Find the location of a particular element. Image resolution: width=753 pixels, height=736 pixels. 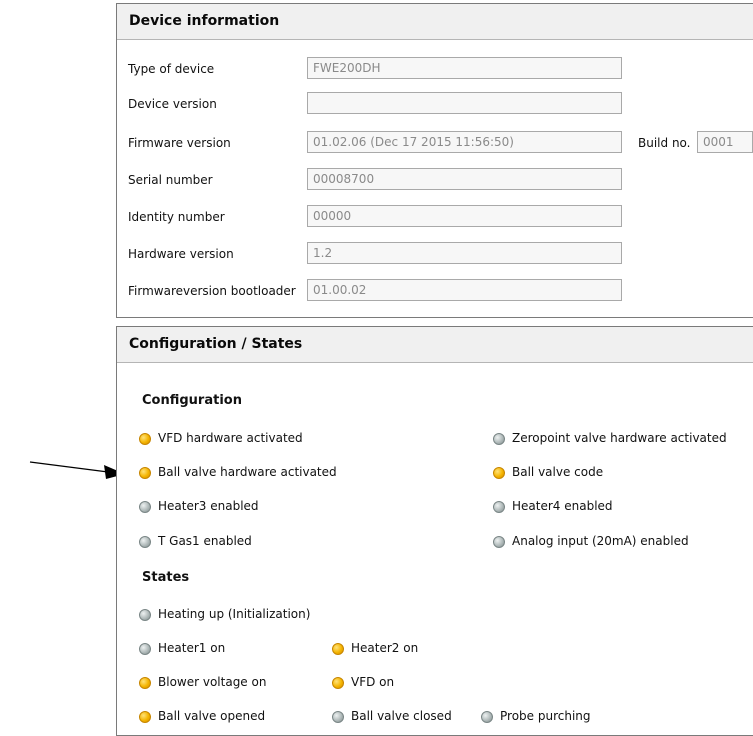

hardware-version-field: 1.2 is located at coordinates (464, 253).